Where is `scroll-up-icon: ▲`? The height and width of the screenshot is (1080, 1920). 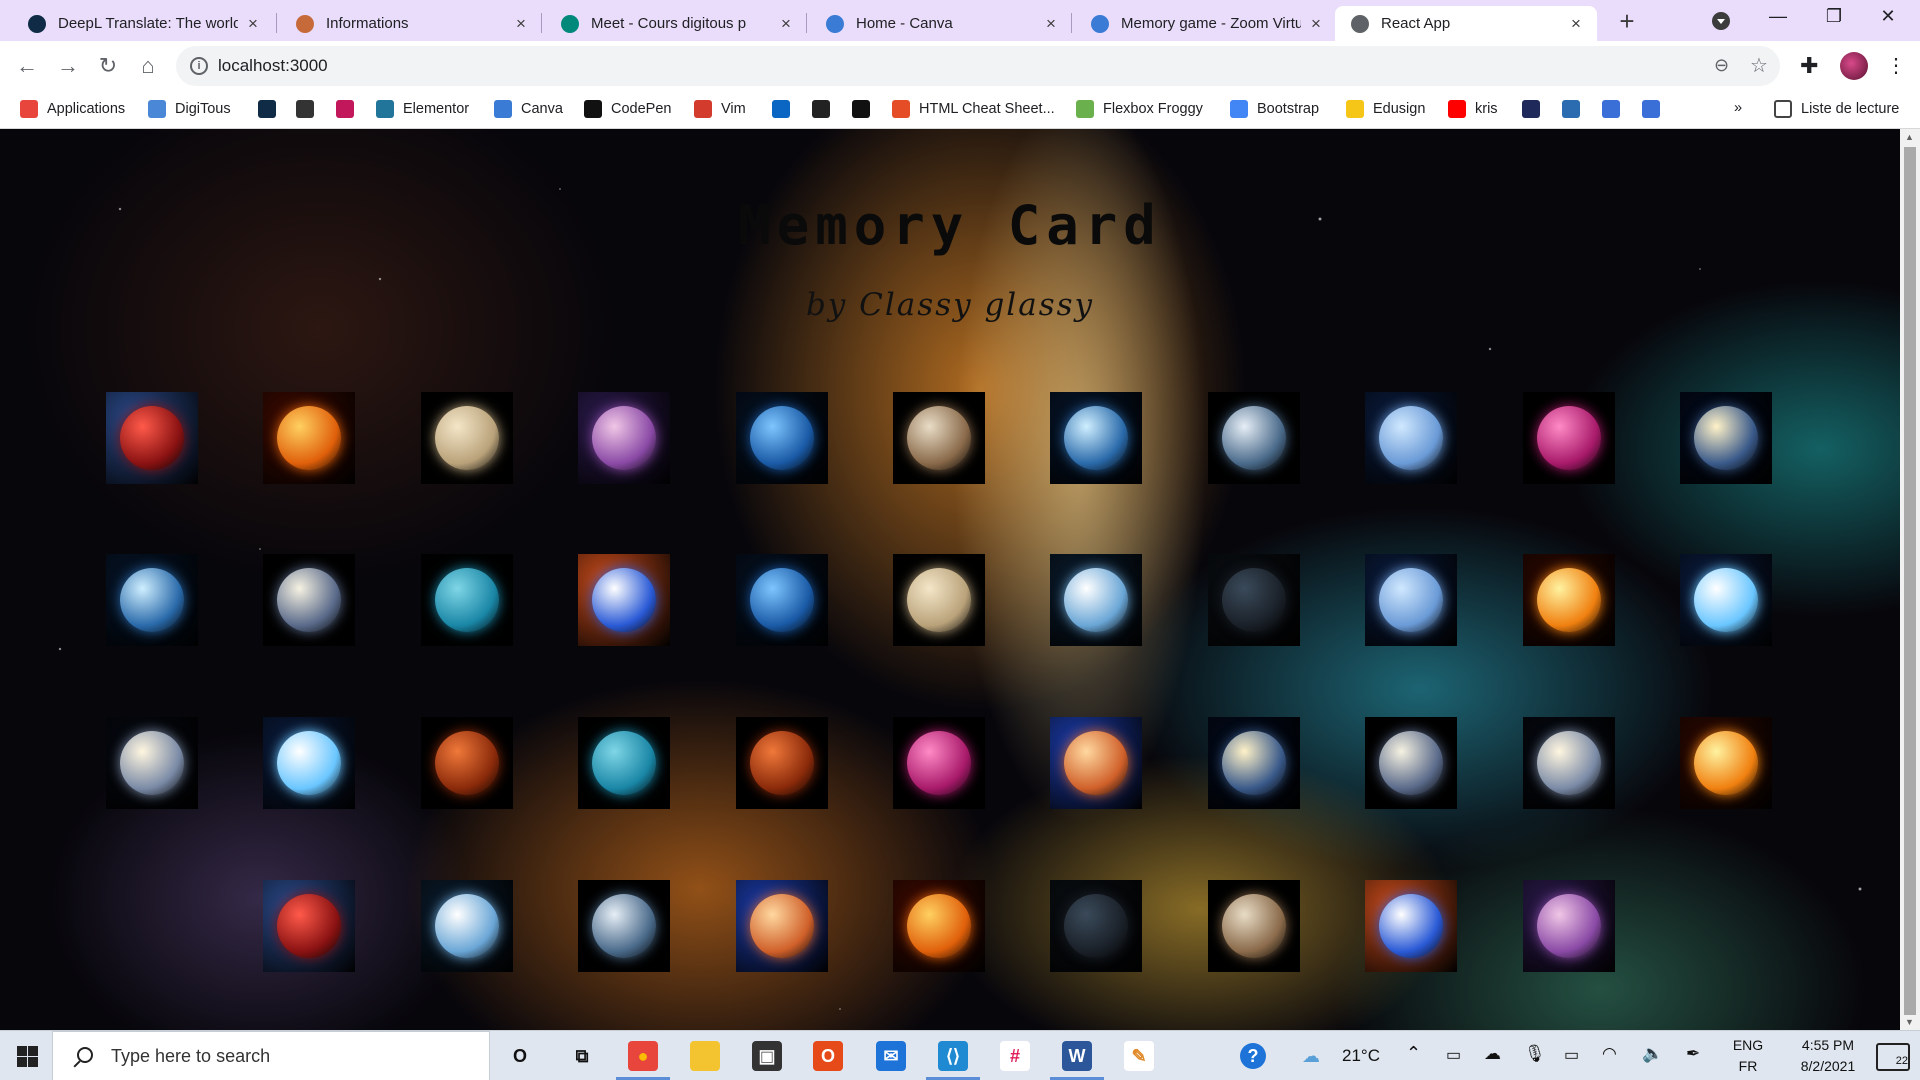 scroll-up-icon: ▲ is located at coordinates (1909, 137).